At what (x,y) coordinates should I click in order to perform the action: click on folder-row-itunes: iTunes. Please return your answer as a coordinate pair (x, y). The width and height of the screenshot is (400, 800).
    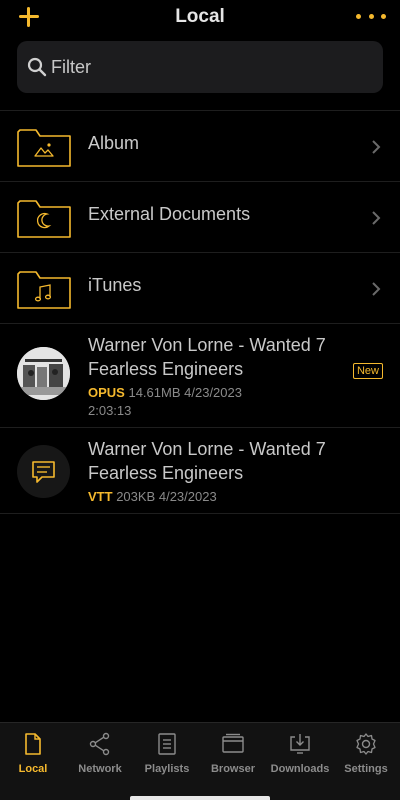
    Looking at the image, I should click on (200, 287).